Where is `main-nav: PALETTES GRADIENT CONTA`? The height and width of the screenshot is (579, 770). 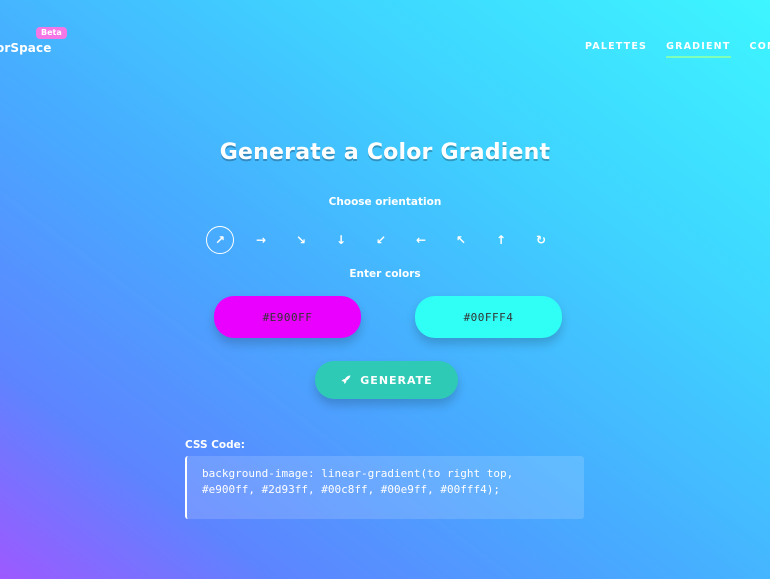 main-nav: PALETTES GRADIENT CONTA is located at coordinates (677, 49).